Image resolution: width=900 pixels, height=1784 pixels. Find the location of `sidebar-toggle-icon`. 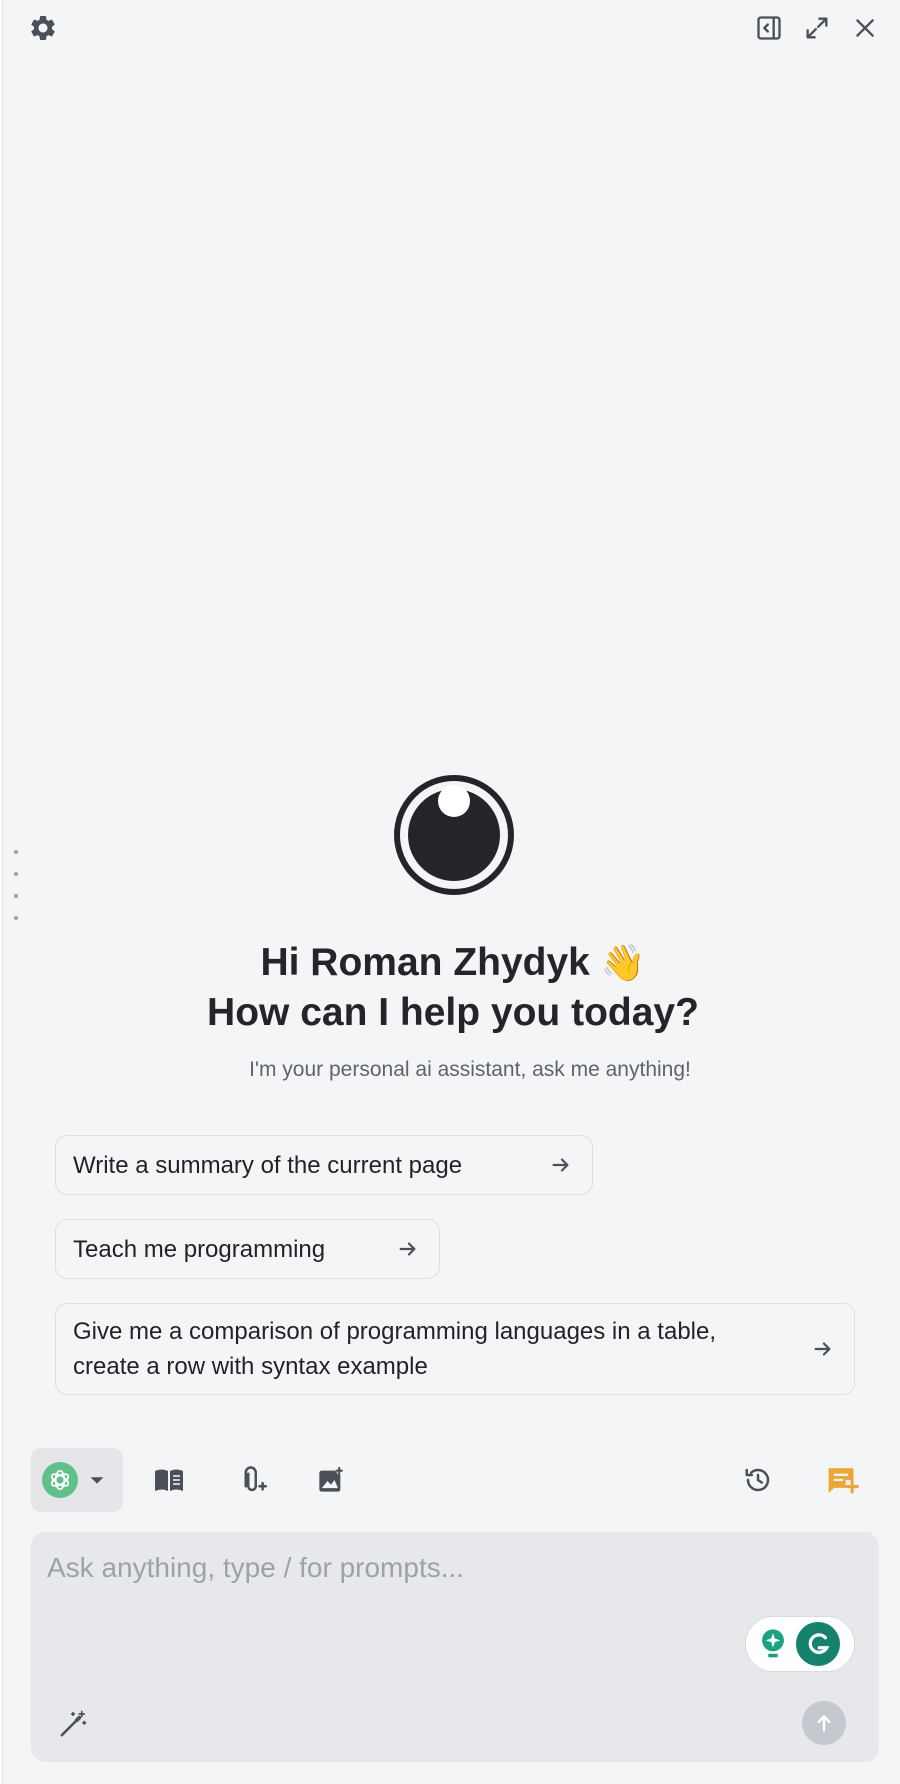

sidebar-toggle-icon is located at coordinates (769, 28).